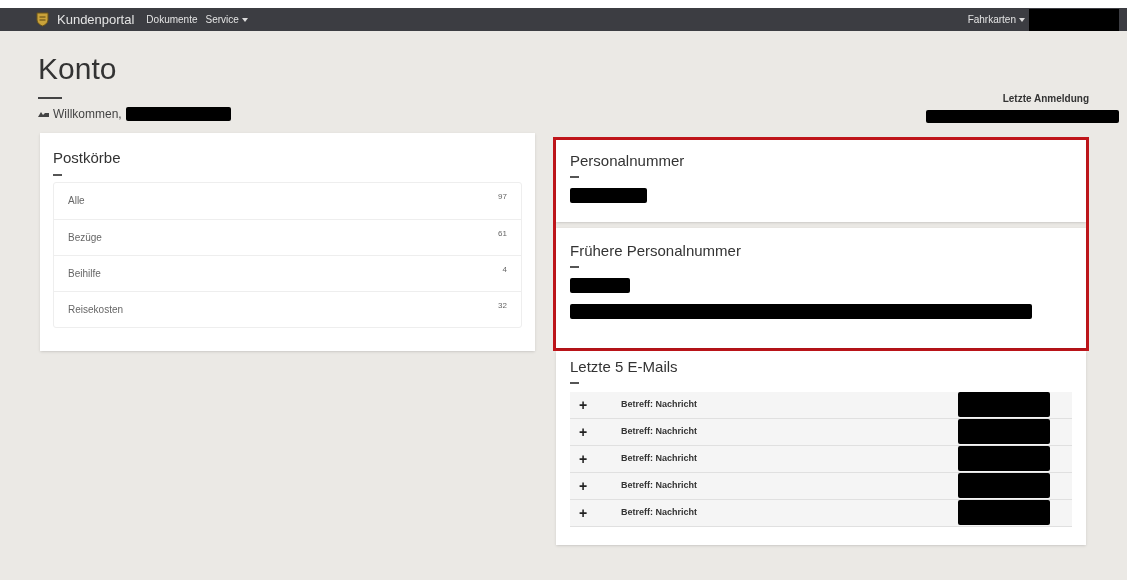 This screenshot has height=580, width=1127. What do you see at coordinates (78, 69) in the screenshot?
I see `page-title: Konto` at bounding box center [78, 69].